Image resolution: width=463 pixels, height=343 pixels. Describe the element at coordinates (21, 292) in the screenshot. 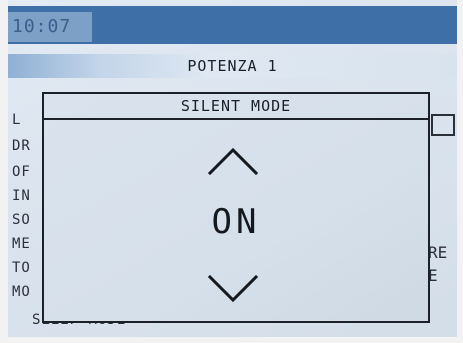

I see `menu-item: MO` at that location.